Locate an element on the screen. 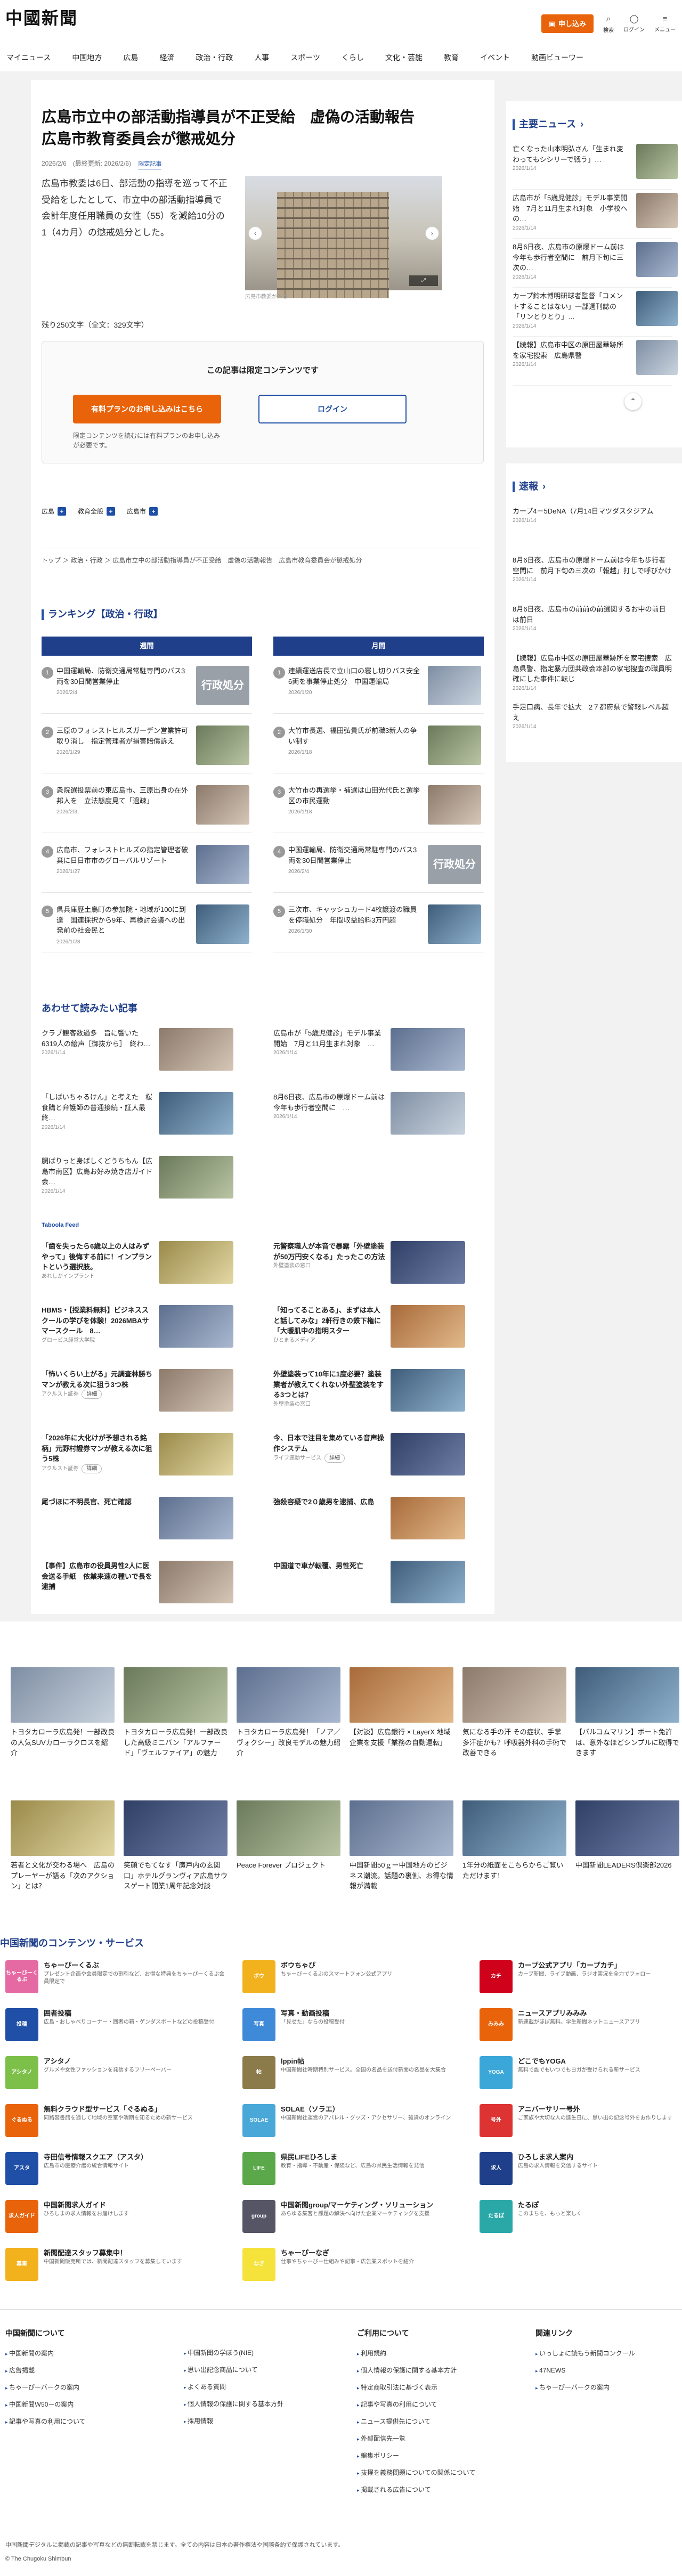 This screenshot has width=682, height=2576. footer-link: 中国新聞Ｗ50ーの案内 is located at coordinates (93, 2404).